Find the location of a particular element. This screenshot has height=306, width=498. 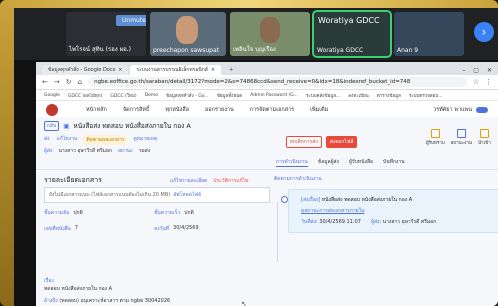

edit-details-link: แก้ไขรายละเอียด is located at coordinates (188, 181).